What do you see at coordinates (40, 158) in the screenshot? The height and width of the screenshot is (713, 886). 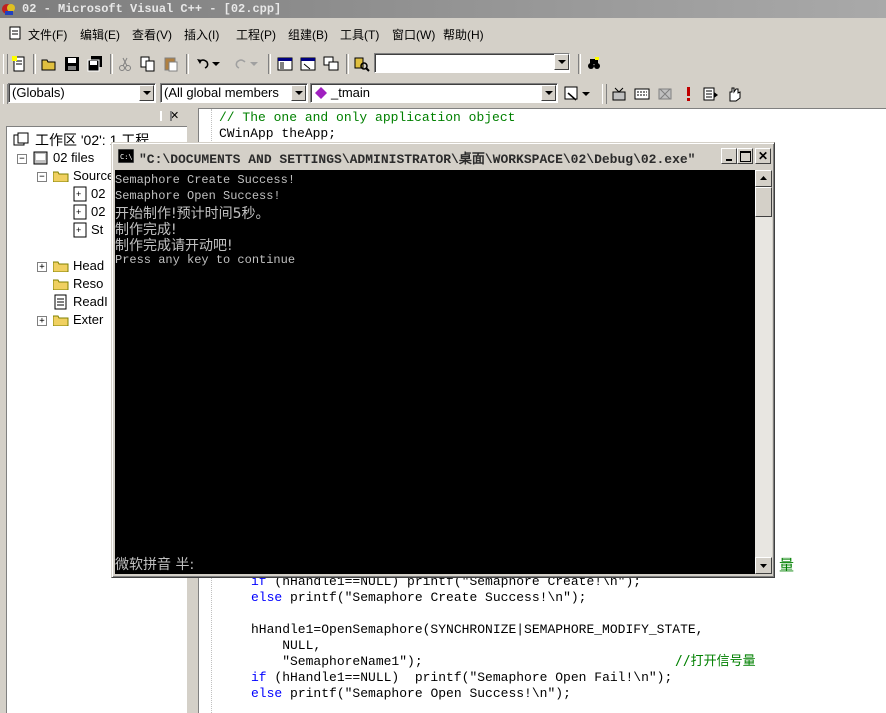 I see `project-icon` at bounding box center [40, 158].